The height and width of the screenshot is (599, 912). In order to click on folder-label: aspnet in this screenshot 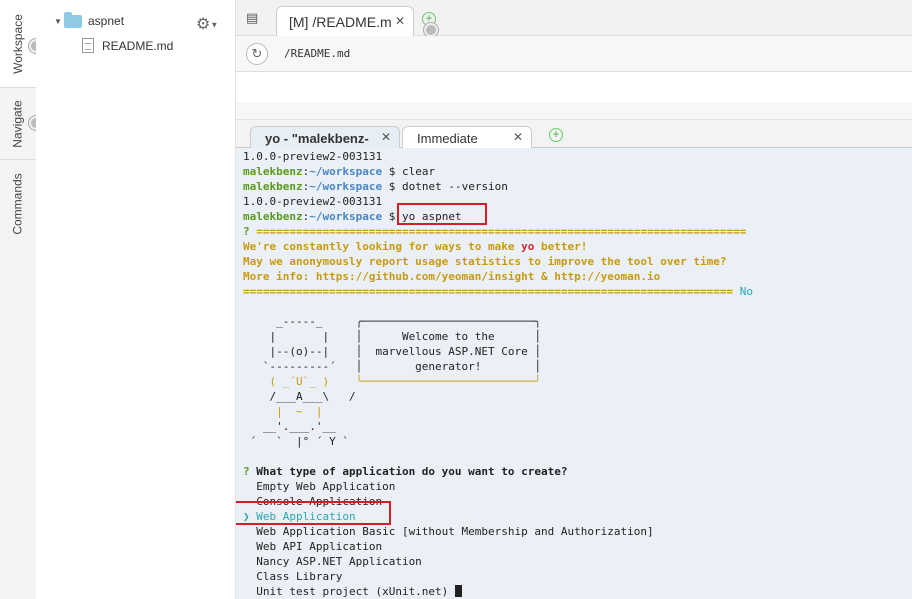, I will do `click(106, 21)`.